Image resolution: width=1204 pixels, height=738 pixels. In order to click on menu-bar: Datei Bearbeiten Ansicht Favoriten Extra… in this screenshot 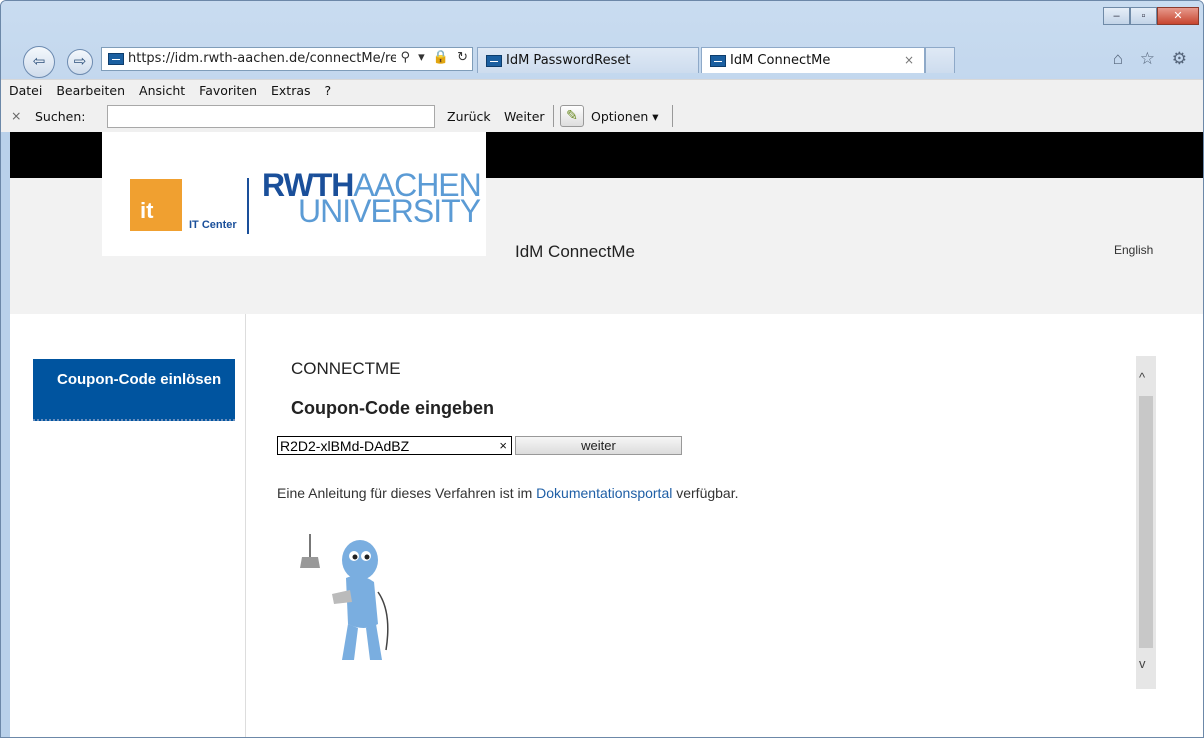, I will do `click(602, 90)`.